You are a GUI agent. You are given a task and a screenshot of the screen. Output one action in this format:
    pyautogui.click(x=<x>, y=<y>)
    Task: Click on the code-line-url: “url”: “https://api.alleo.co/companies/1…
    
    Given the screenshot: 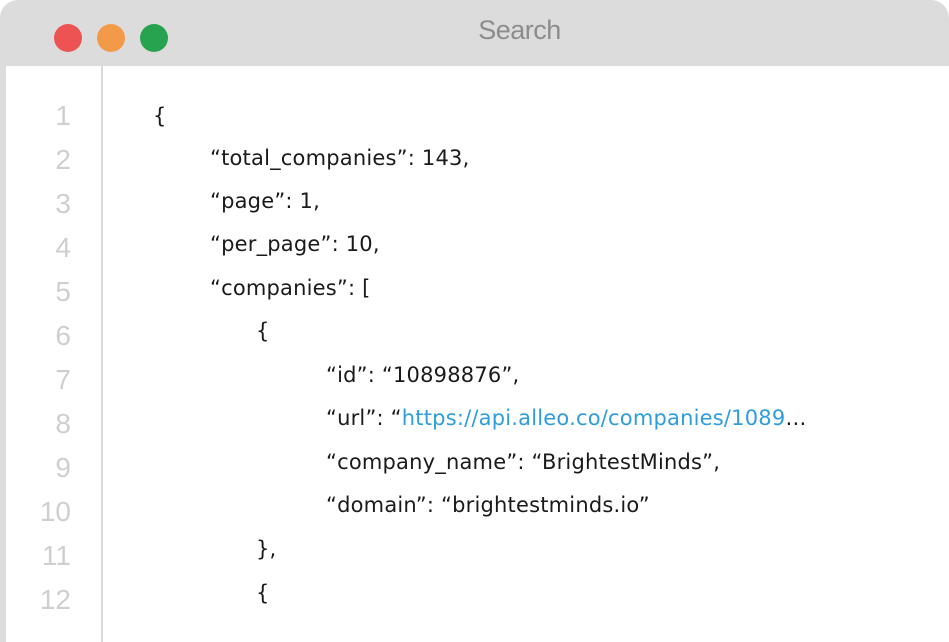 What is the action you would take?
    pyautogui.click(x=566, y=418)
    